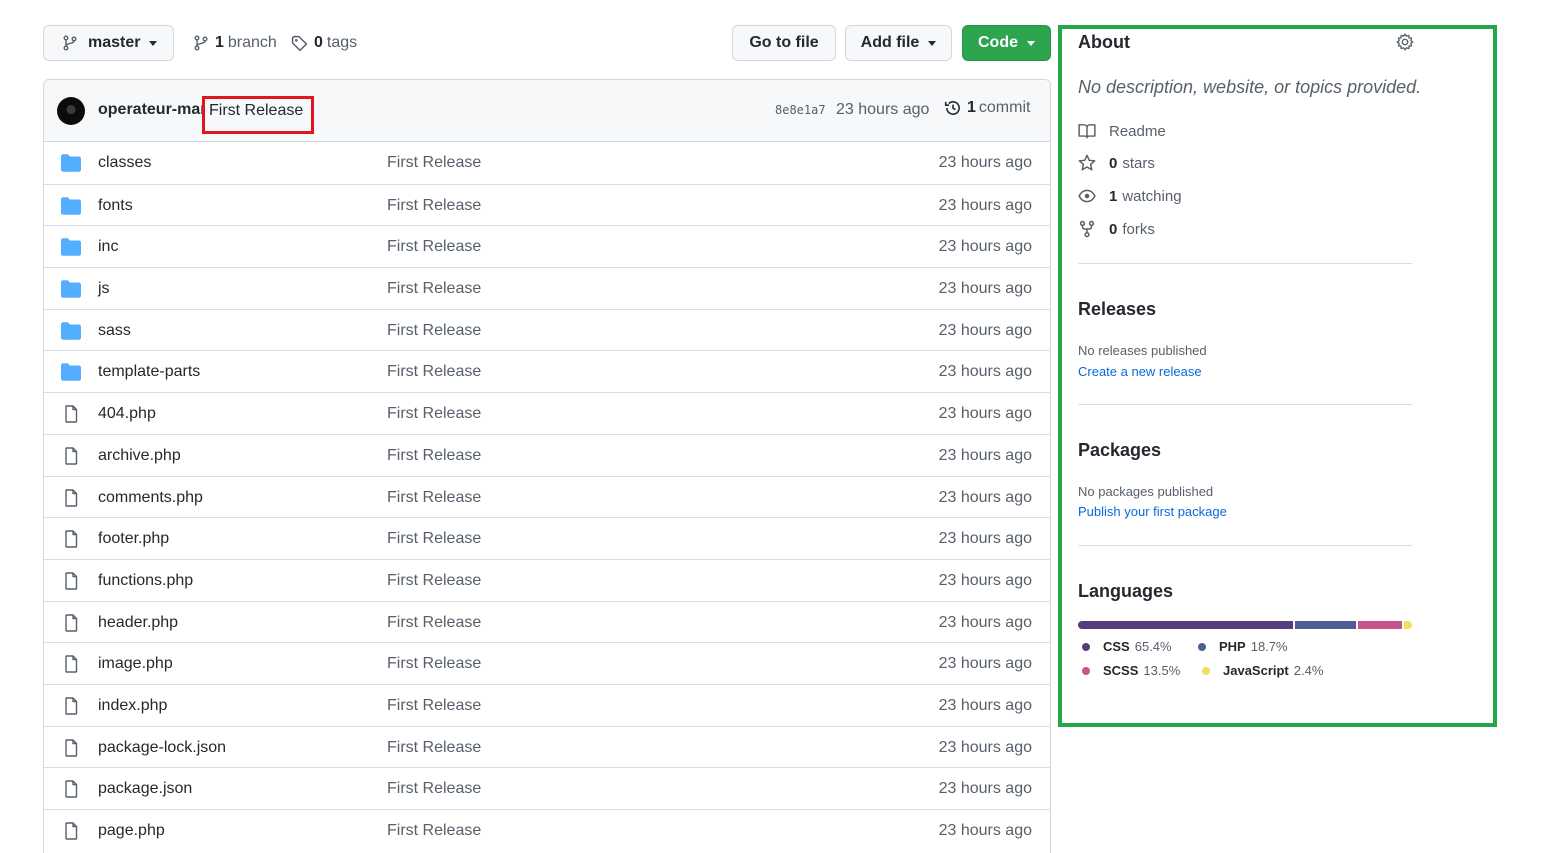  Describe the element at coordinates (145, 581) in the screenshot. I see `file-name: functions.php` at that location.